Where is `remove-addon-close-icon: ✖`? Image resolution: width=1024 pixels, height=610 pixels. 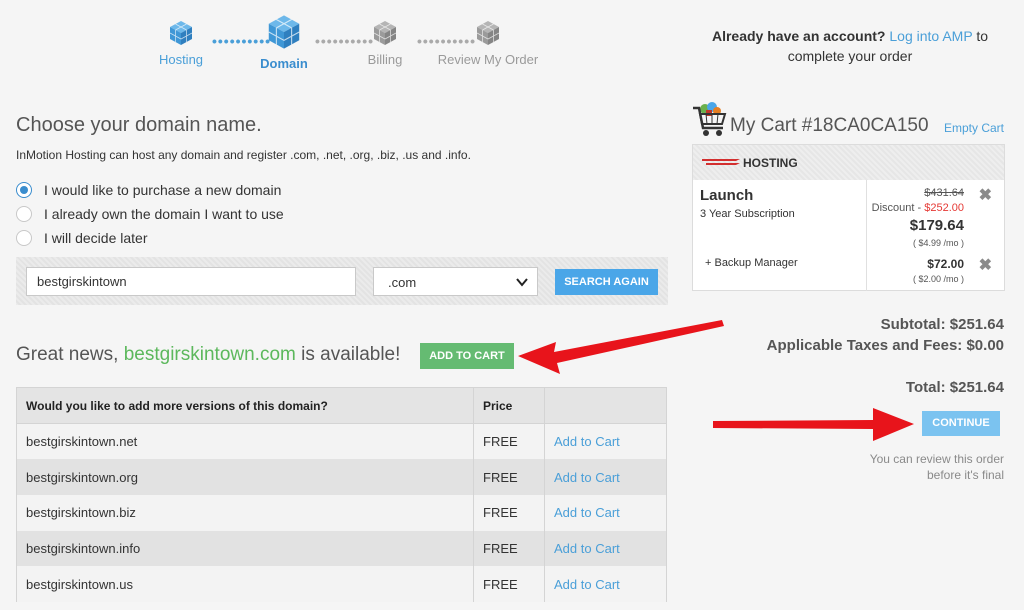 remove-addon-close-icon: ✖ is located at coordinates (985, 265).